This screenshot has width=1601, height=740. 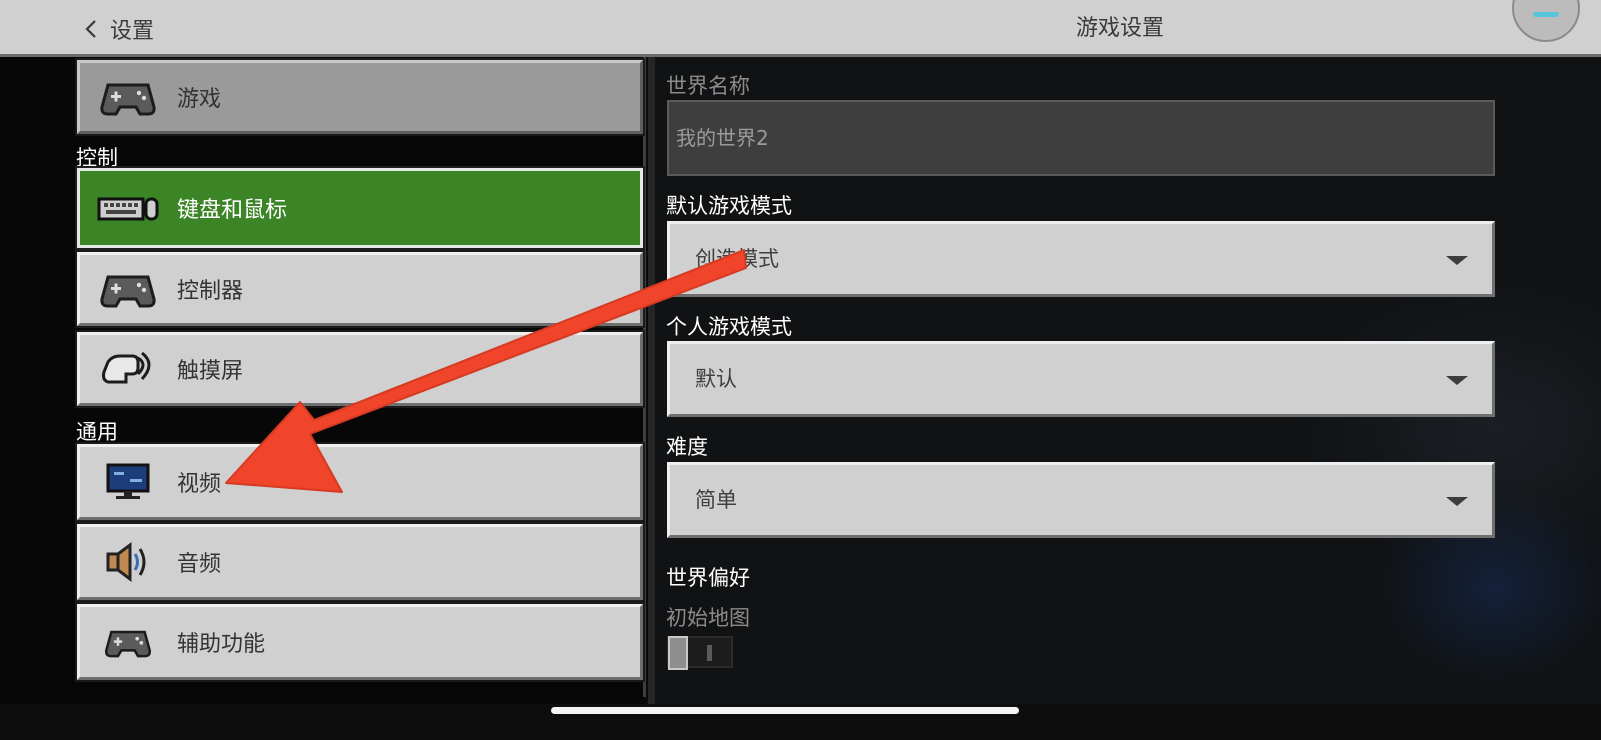 I want to click on top-bar: 设置 游戏设置, so click(x=800, y=28).